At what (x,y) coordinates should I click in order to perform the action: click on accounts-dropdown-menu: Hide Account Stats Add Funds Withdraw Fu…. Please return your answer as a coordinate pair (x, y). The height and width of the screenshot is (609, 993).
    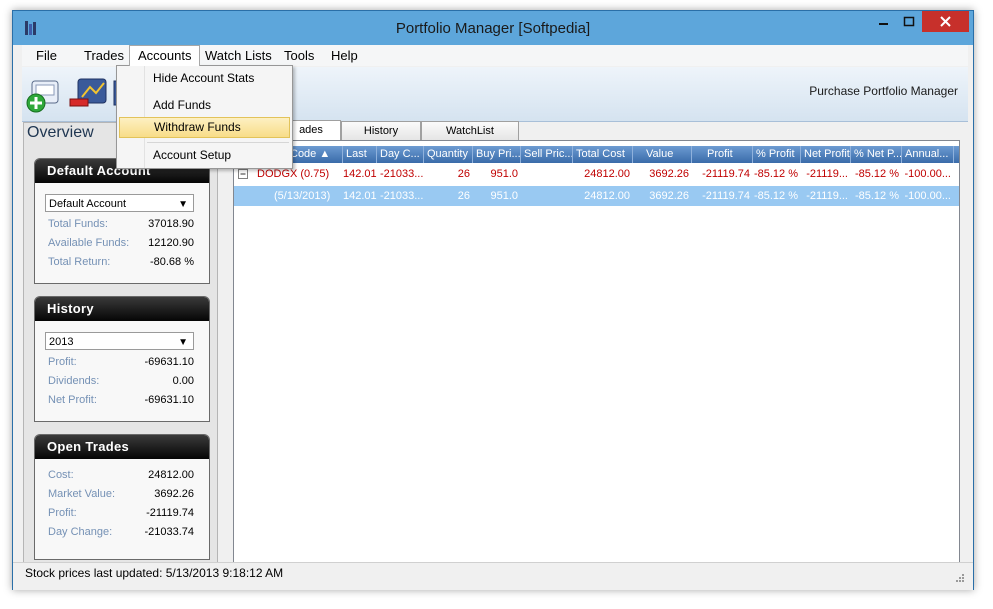
    Looking at the image, I should click on (204, 117).